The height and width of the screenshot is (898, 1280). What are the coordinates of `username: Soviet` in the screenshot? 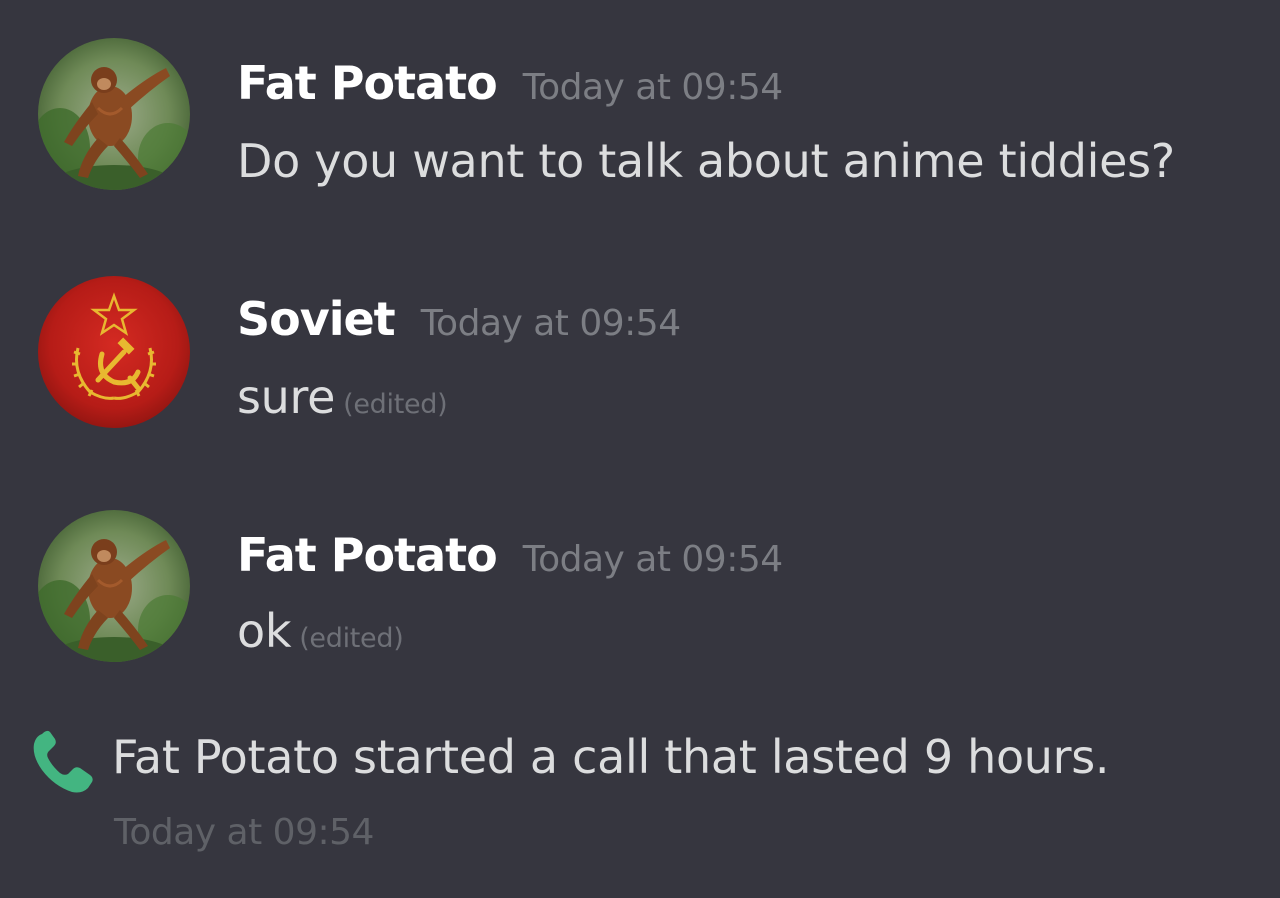 It's located at (316, 319).